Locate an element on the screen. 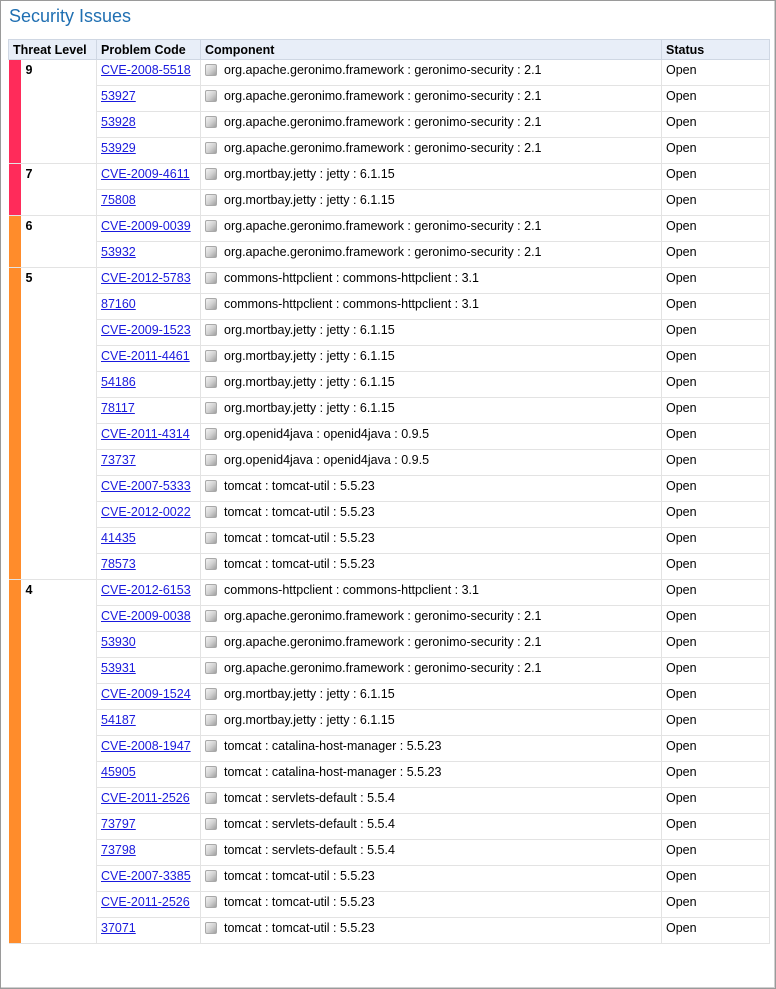 This screenshot has width=776, height=989. problem-code-cell: CVE-2009-4611 is located at coordinates (148, 176).